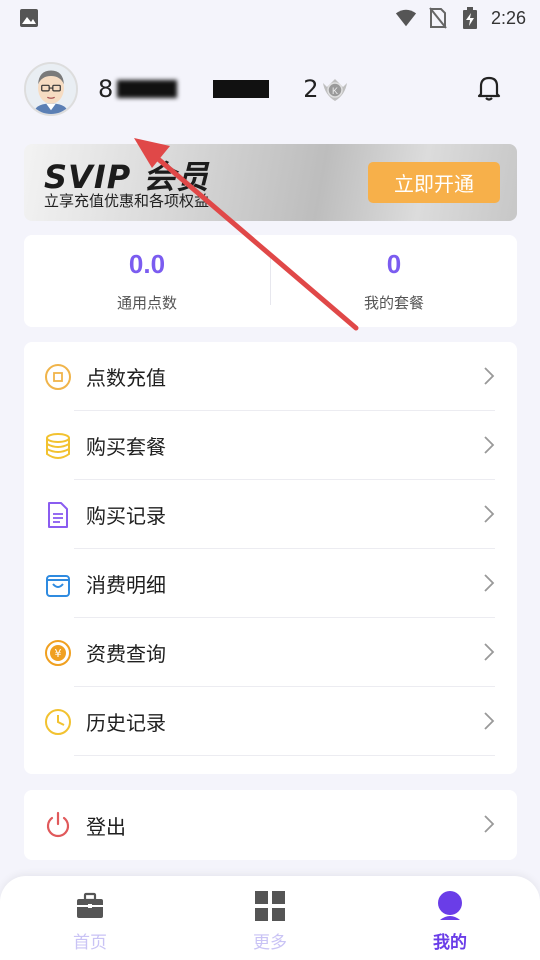  I want to click on bottom-nav: 首页 更多 我的, so click(270, 918).